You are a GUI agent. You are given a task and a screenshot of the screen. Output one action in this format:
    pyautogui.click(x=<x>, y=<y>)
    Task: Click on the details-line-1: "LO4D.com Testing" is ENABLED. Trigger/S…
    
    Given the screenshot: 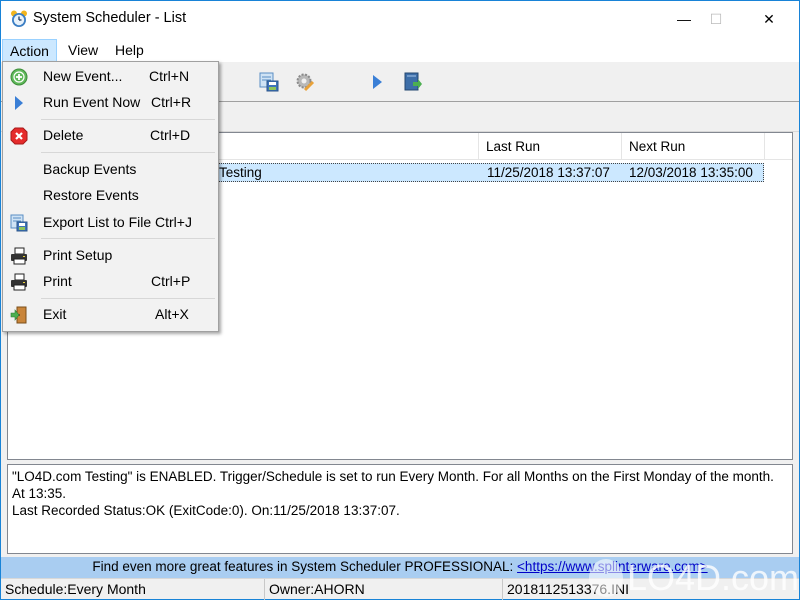 What is the action you would take?
    pyautogui.click(x=393, y=485)
    